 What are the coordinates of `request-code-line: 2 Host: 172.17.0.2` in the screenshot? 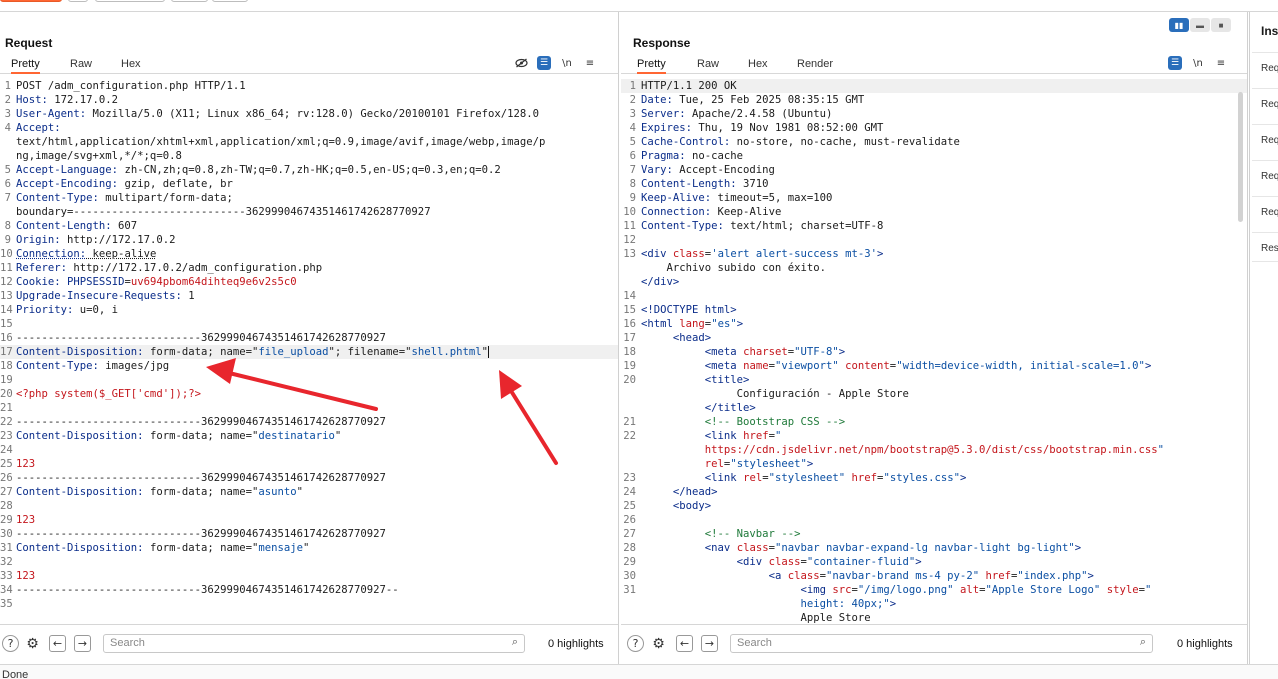 It's located at (309, 100).